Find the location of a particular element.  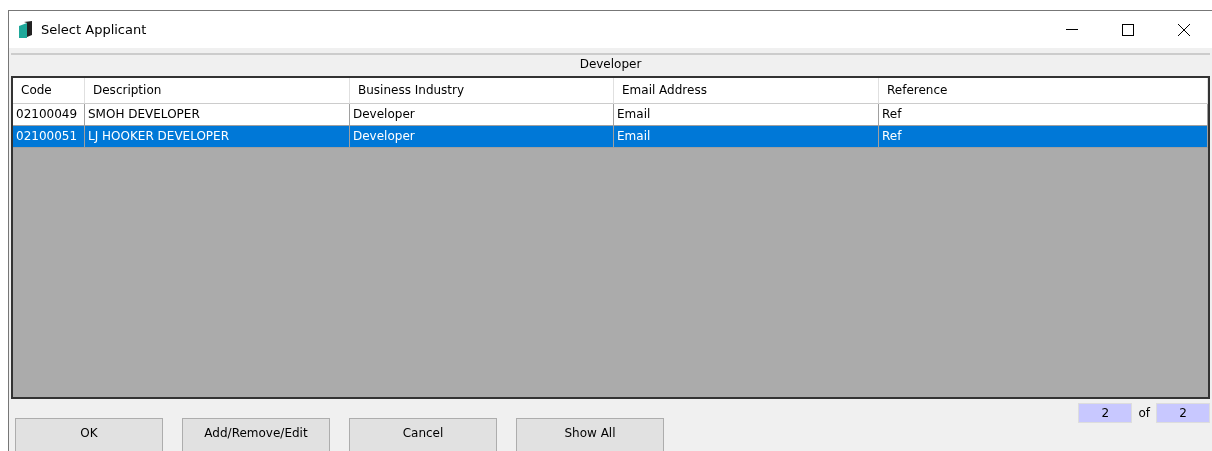

group-title: Developer is located at coordinates (610, 64).